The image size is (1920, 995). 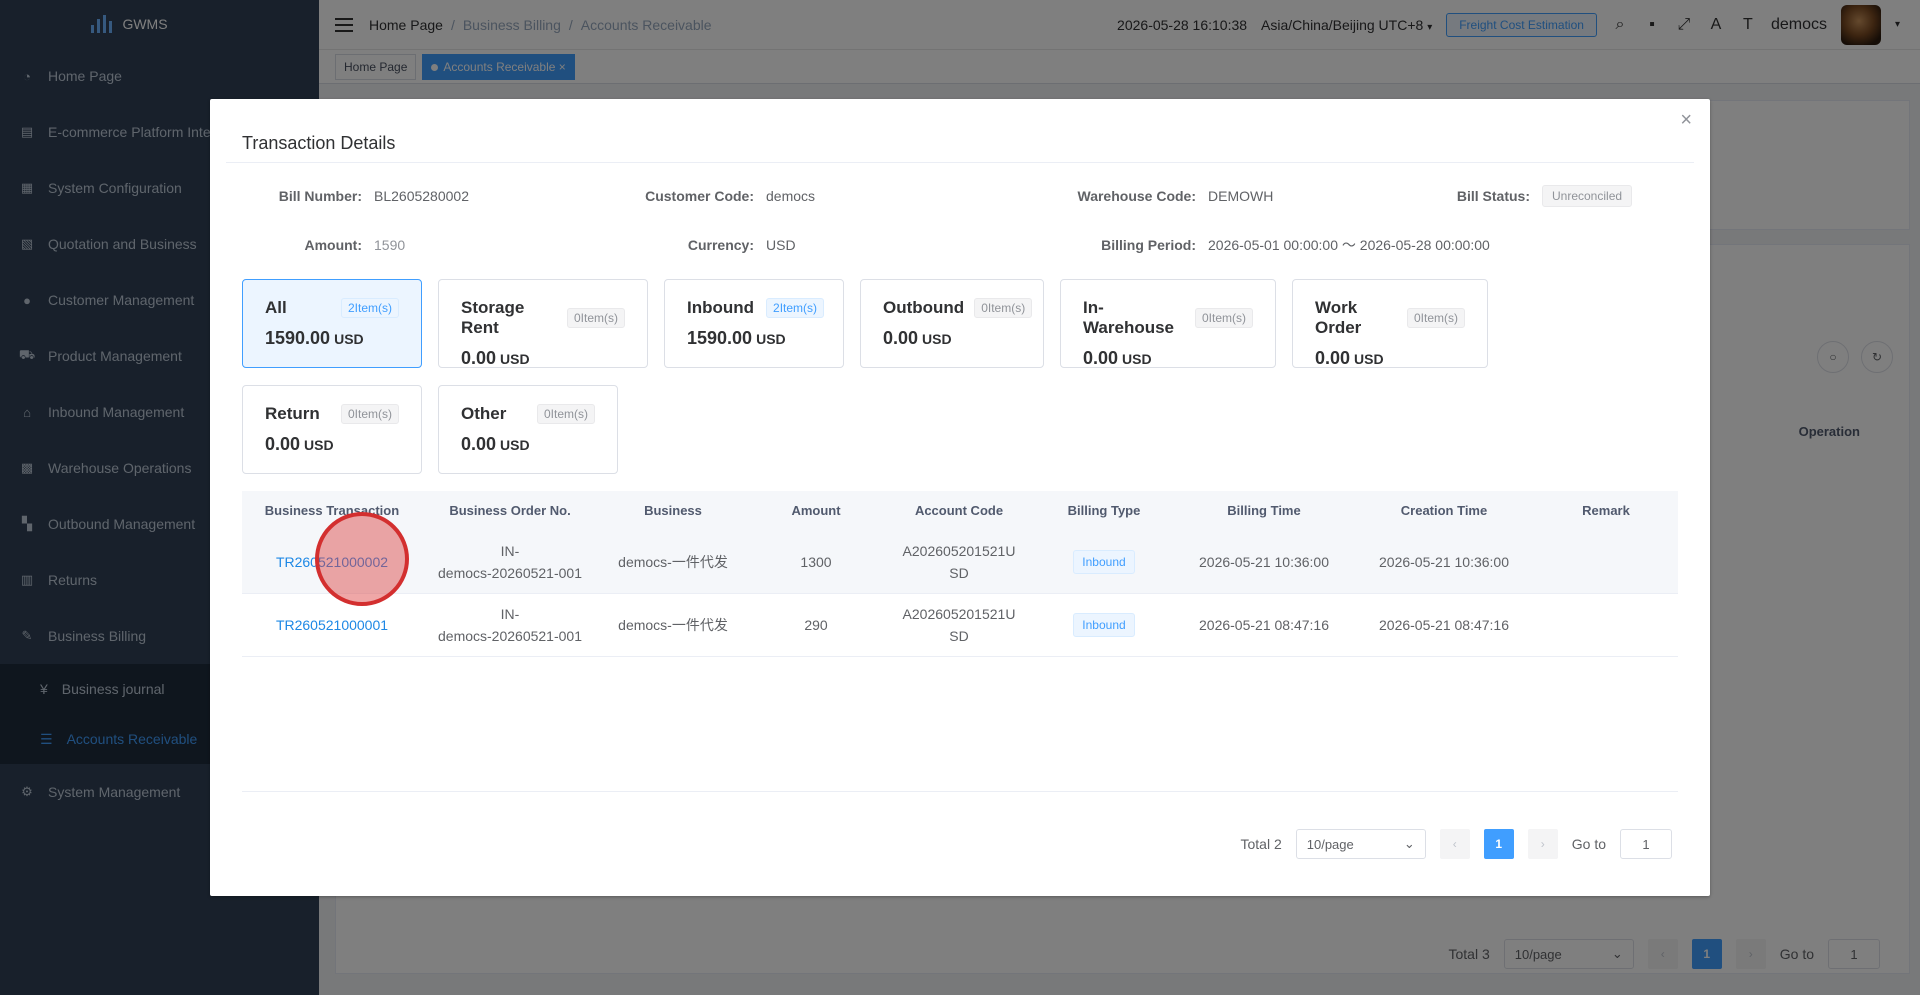 What do you see at coordinates (761, 245) in the screenshot?
I see `currency-field: Currency: USD` at bounding box center [761, 245].